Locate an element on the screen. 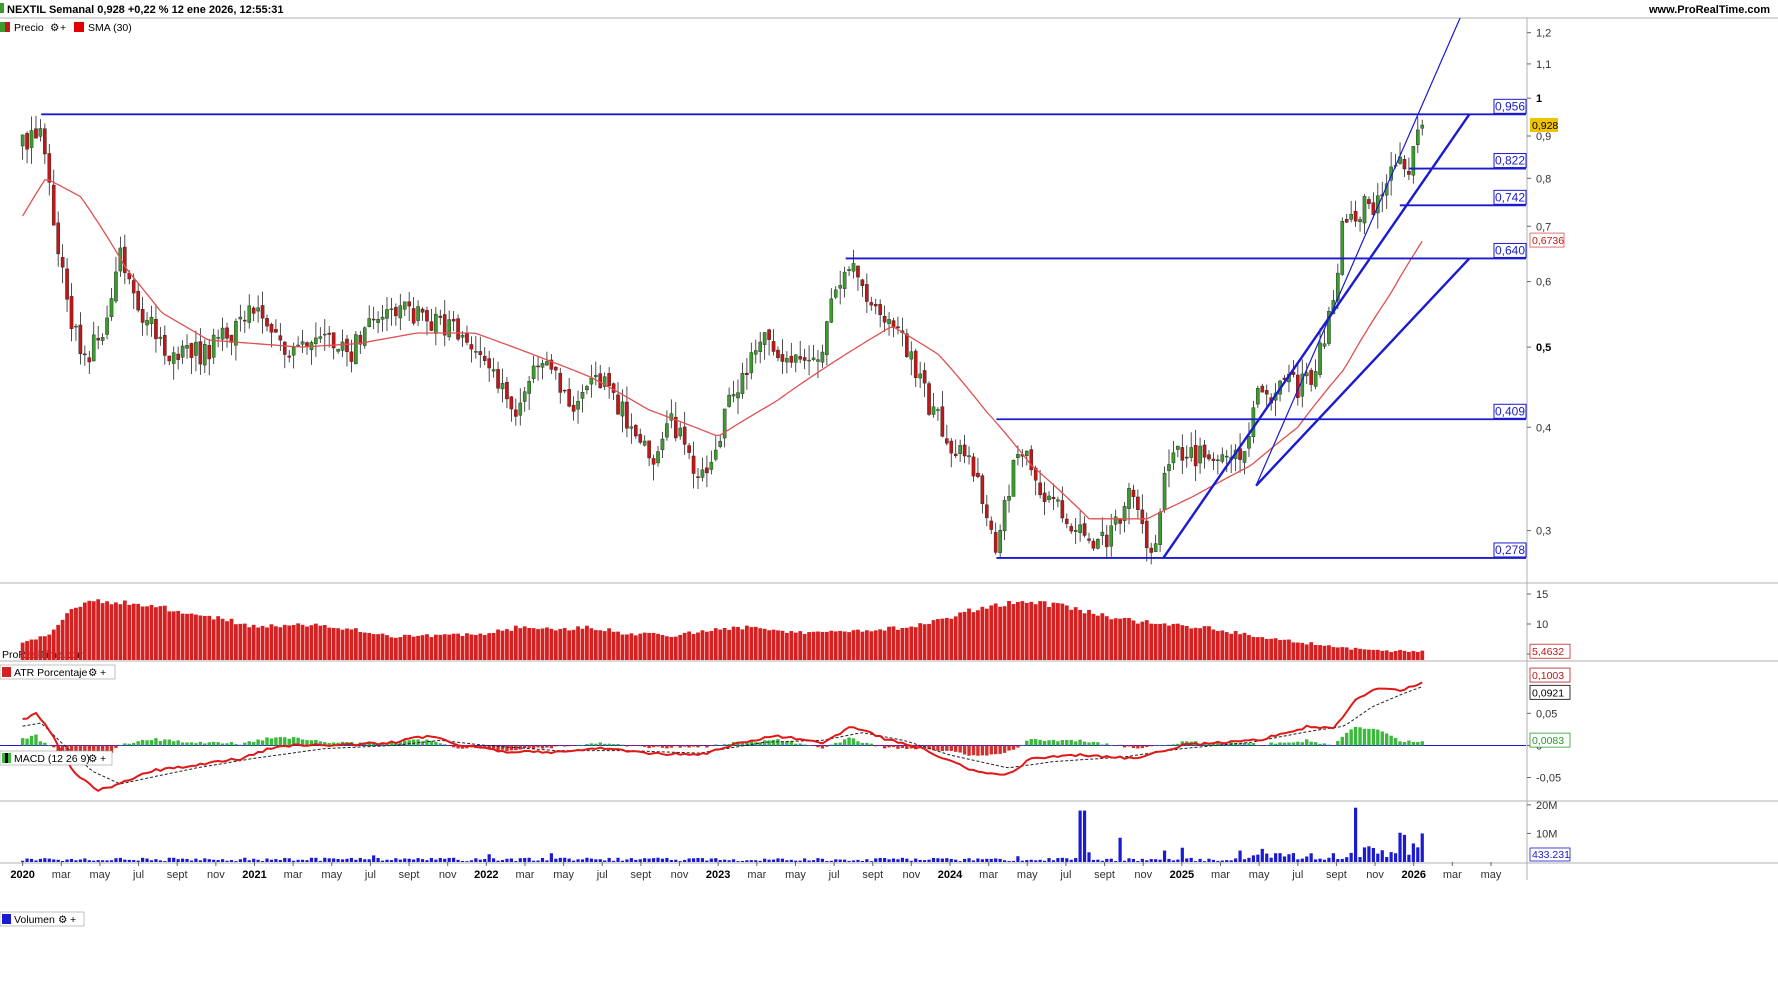 Image resolution: width=1778 pixels, height=1000 pixels. macd-legend: MACD (12 26 9) ⚙ + is located at coordinates (56, 758).